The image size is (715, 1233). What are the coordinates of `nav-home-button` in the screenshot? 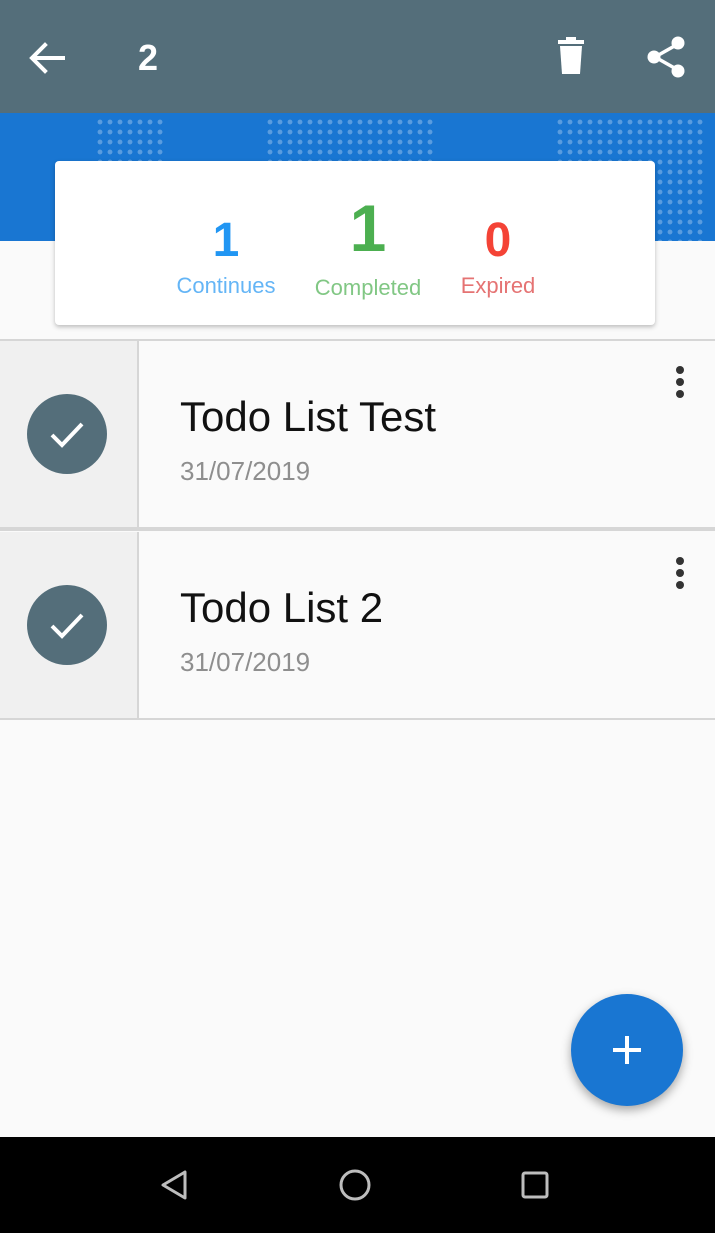 It's located at (355, 1185).